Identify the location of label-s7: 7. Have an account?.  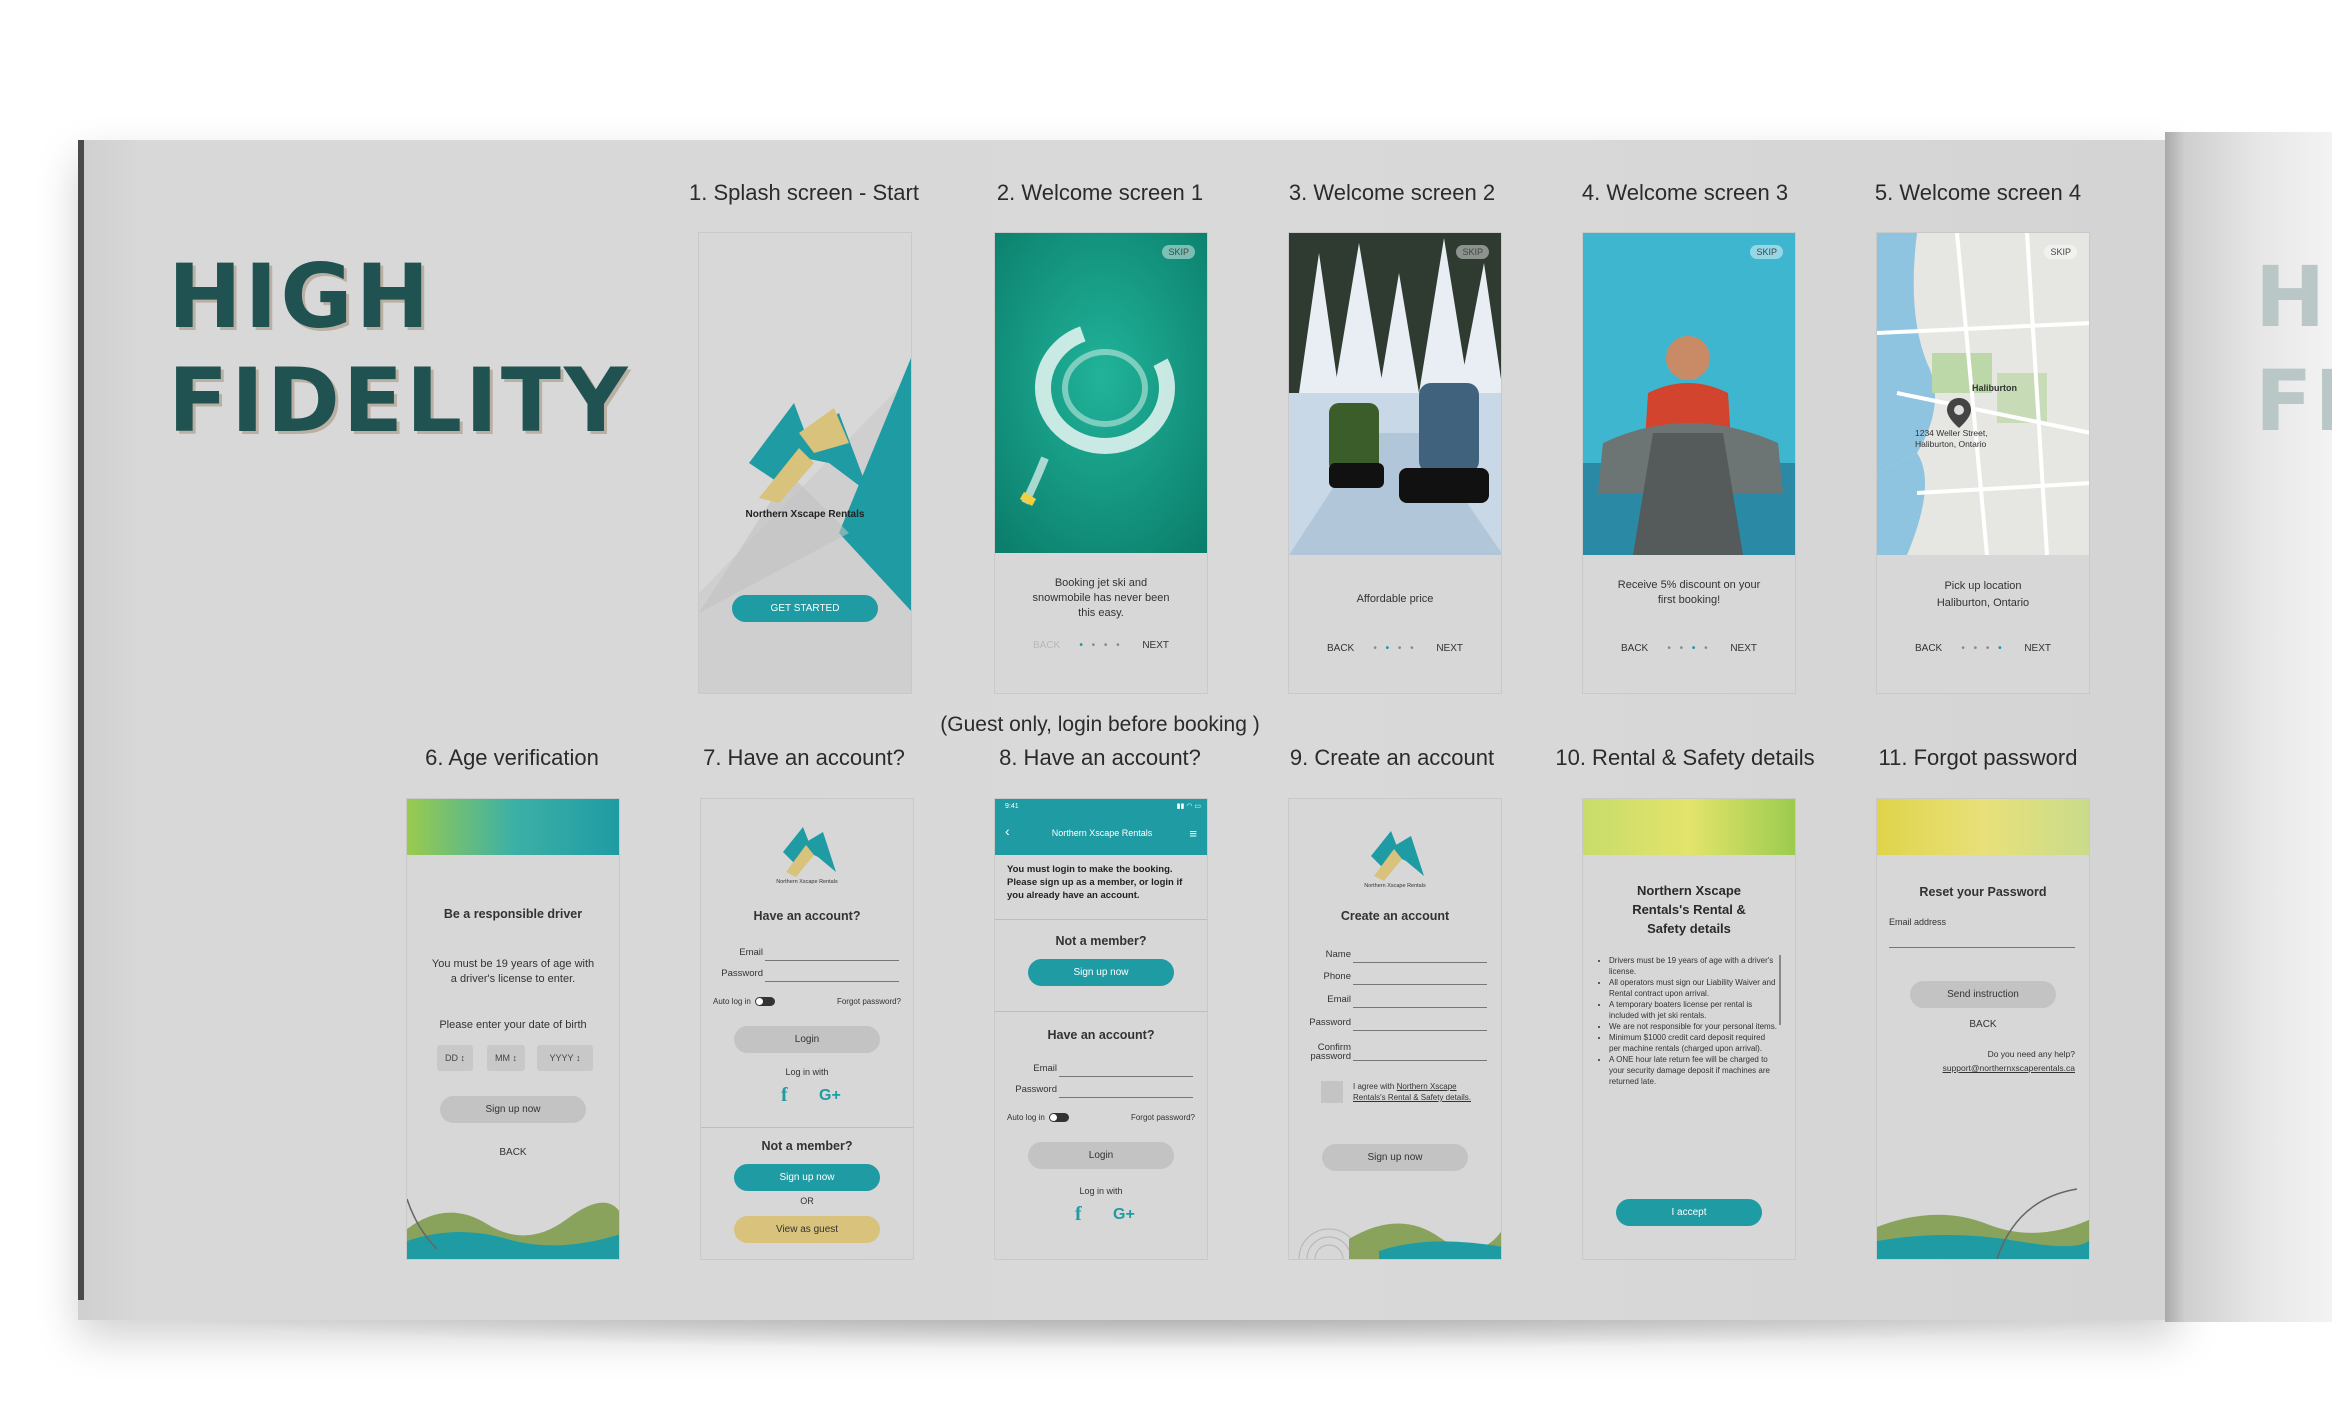
(804, 757).